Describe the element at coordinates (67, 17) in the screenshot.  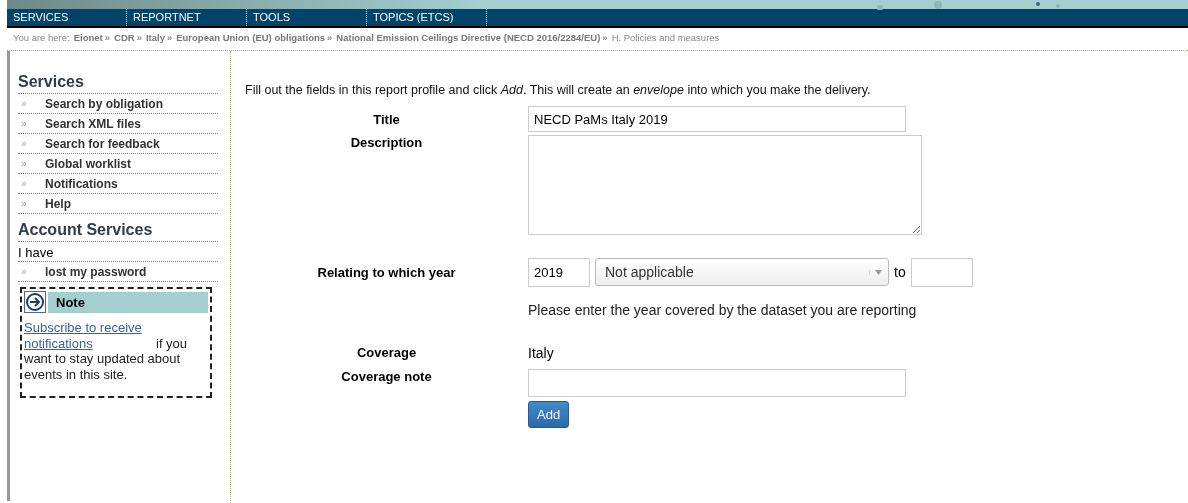
I see `nav-link: SERVICES` at that location.